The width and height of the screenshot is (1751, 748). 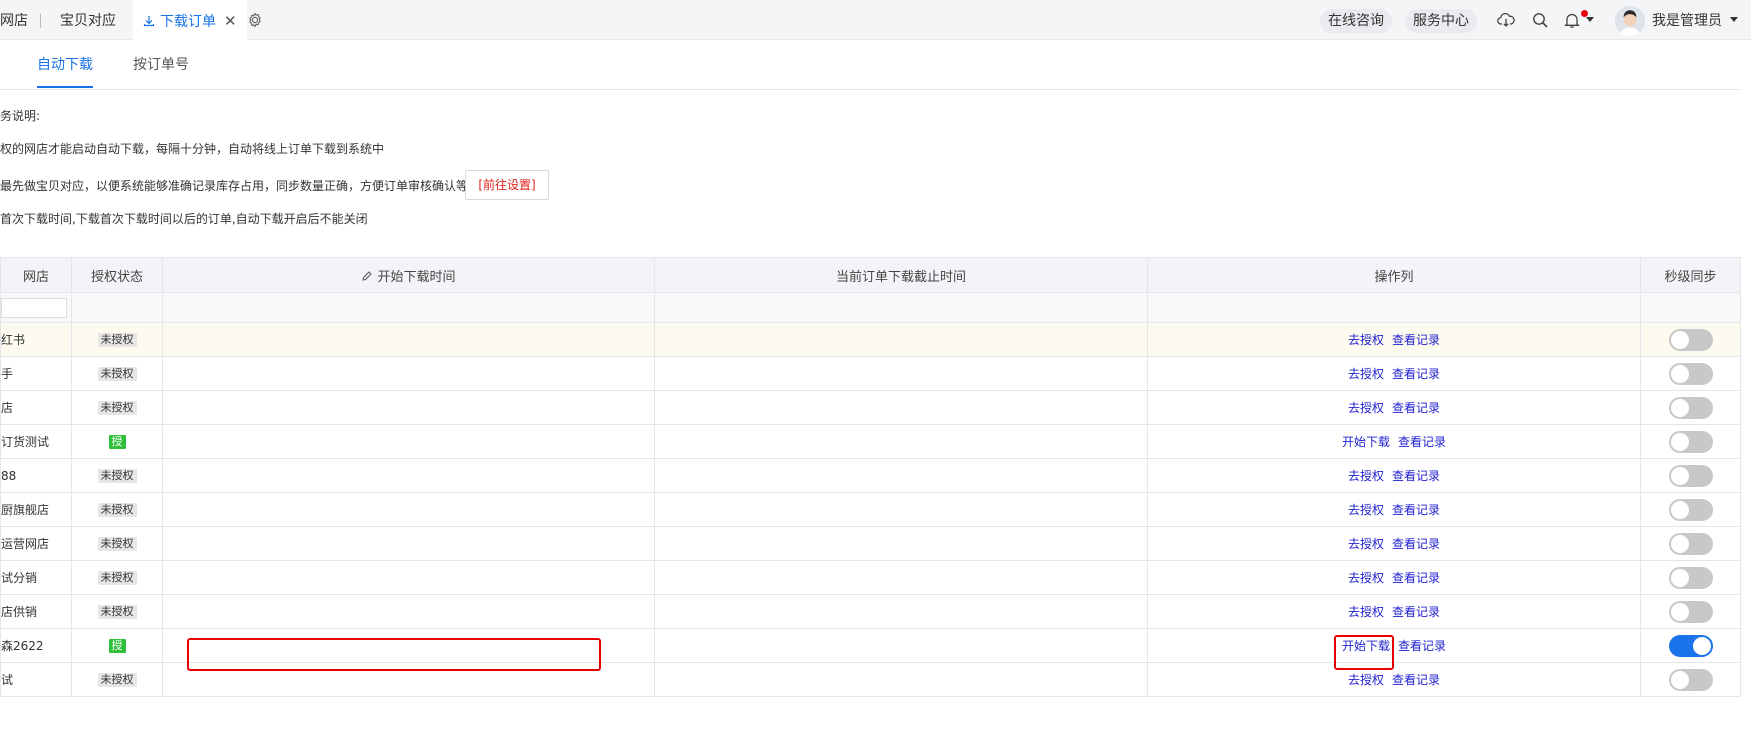 I want to click on tab-item-mapping: 宝贝对应, so click(x=88, y=20).